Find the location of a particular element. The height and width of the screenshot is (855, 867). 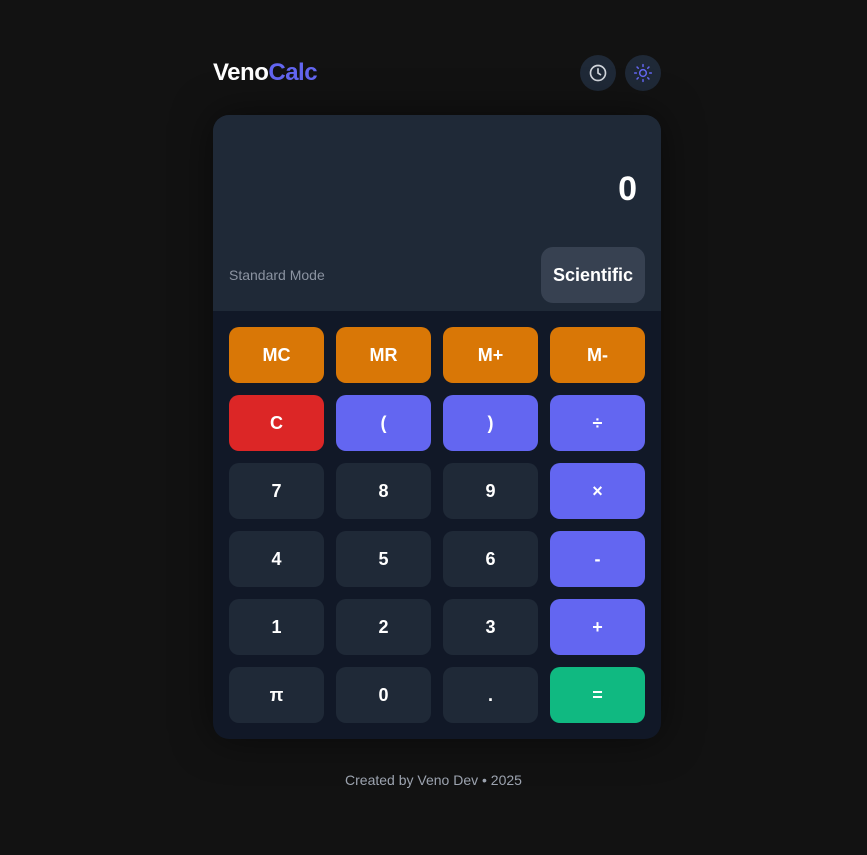

subtract-button: - is located at coordinates (597, 559).